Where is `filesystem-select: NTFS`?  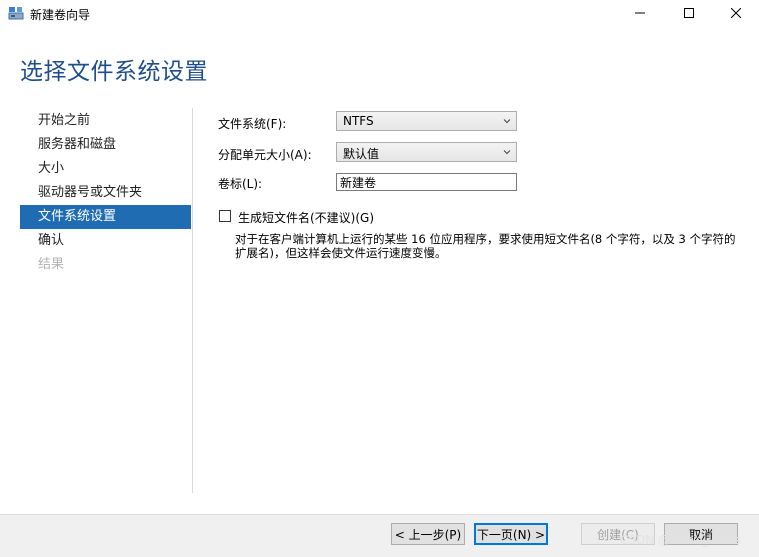
filesystem-select: NTFS is located at coordinates (426, 121).